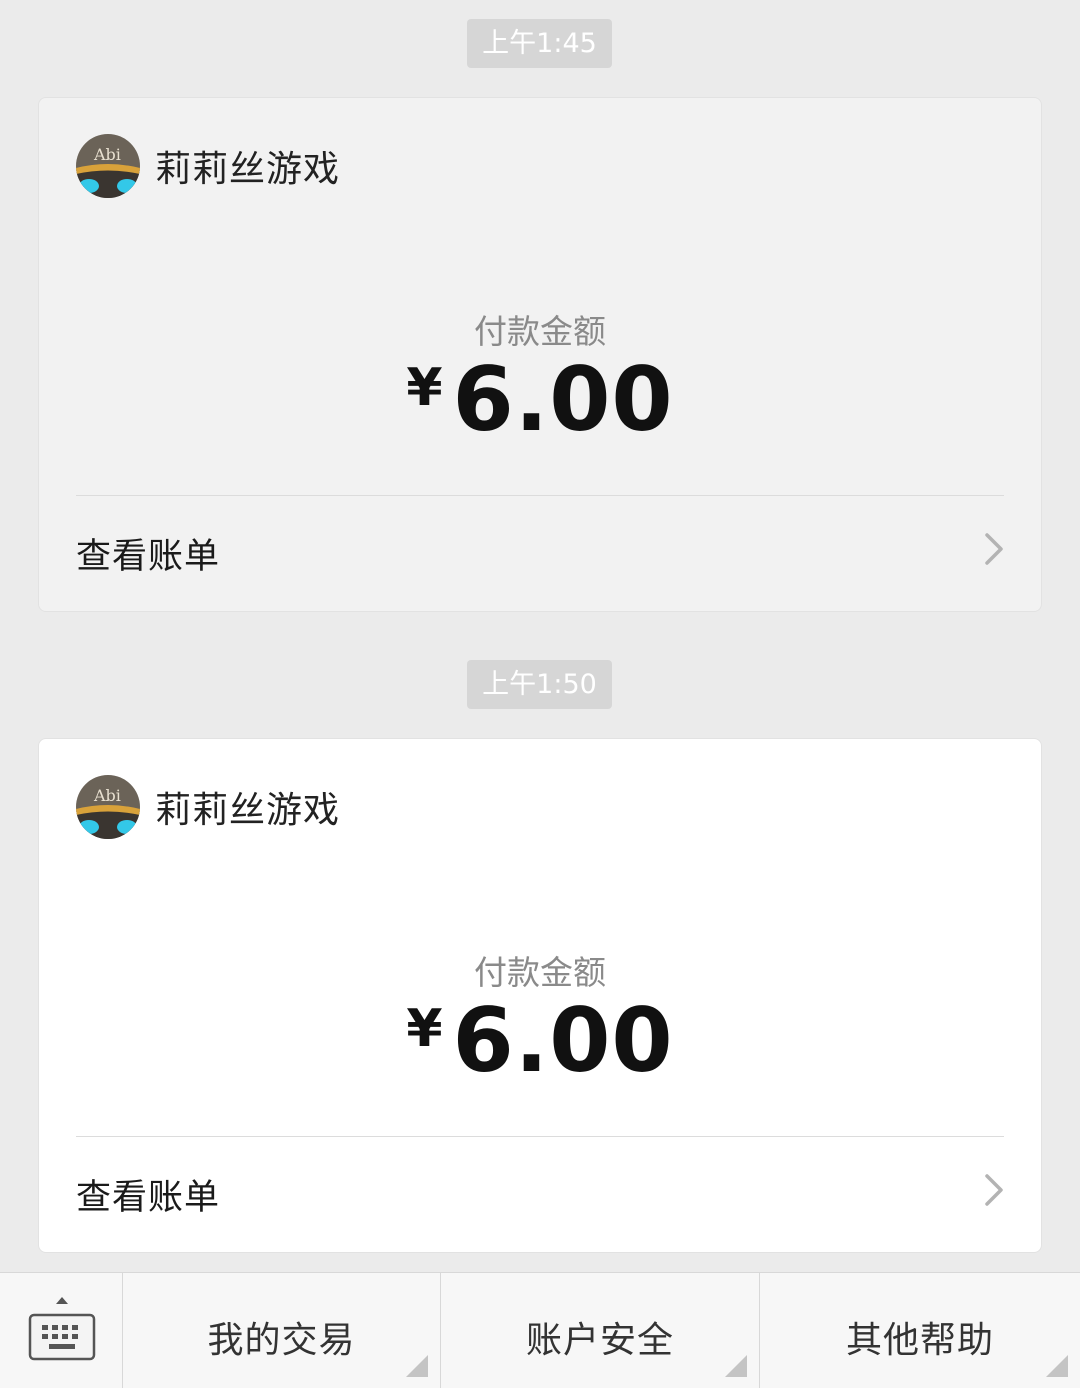 This screenshot has height=1388, width=1080. Describe the element at coordinates (281, 1340) in the screenshot. I see `menu-label: 我的交易` at that location.